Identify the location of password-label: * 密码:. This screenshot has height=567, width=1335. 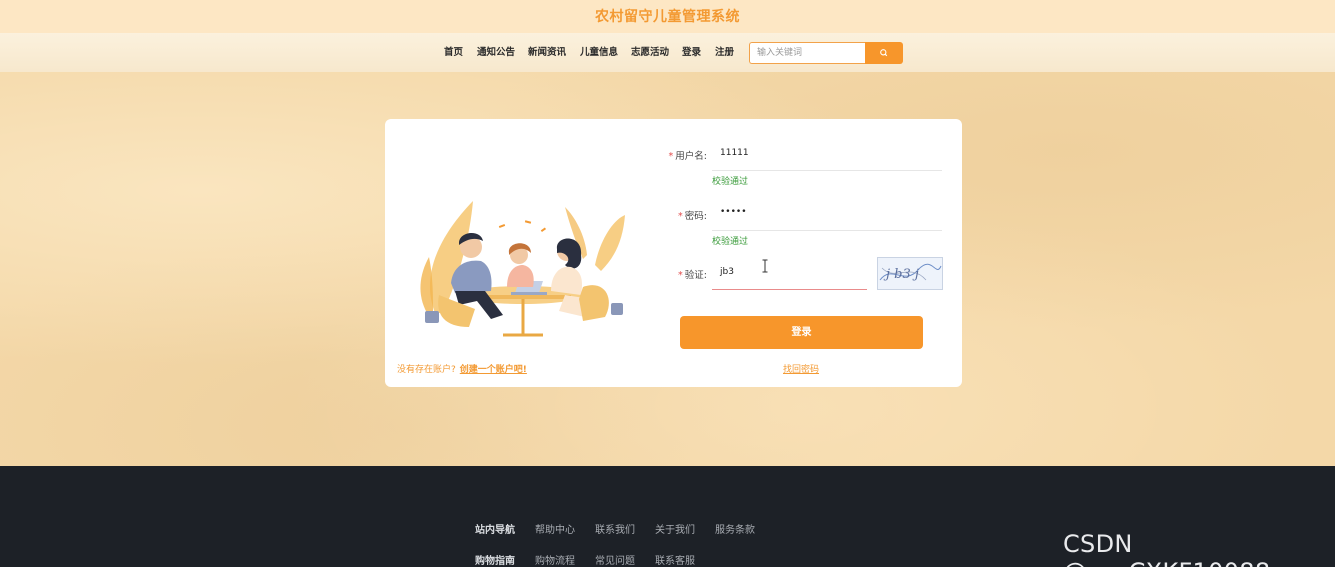
(692, 216).